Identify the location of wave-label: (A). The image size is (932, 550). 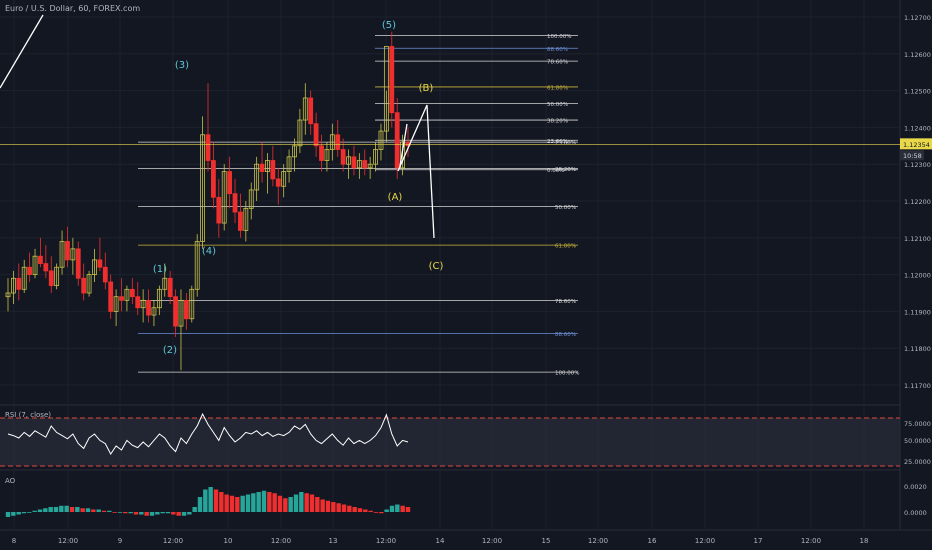
(395, 197).